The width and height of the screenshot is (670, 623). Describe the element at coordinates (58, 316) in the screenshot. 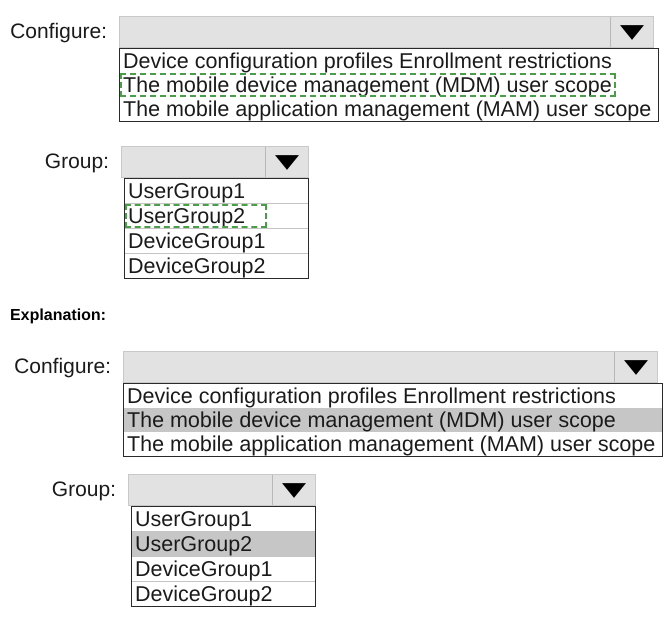

I see `explanation-heading: Explanation:` at that location.